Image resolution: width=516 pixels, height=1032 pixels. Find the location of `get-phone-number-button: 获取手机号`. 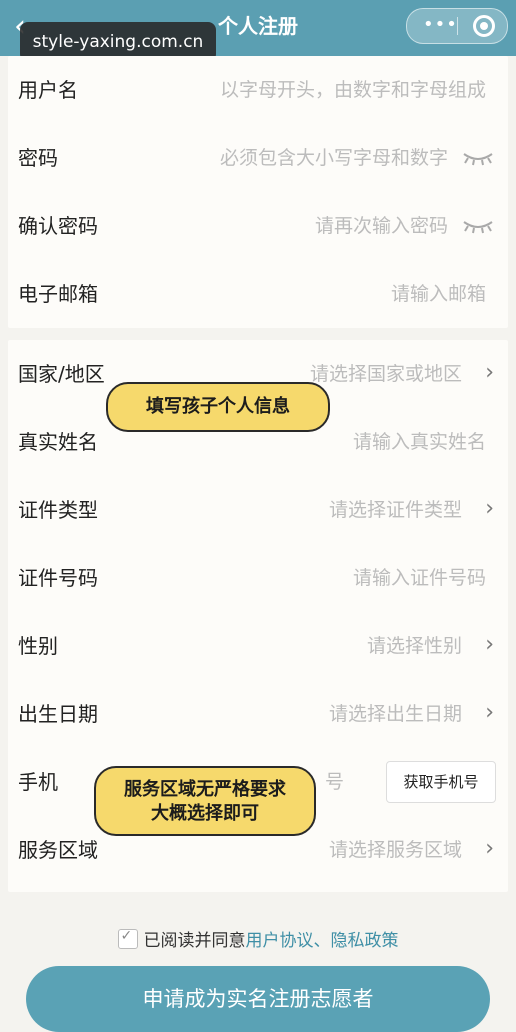

get-phone-number-button: 获取手机号 is located at coordinates (441, 782).